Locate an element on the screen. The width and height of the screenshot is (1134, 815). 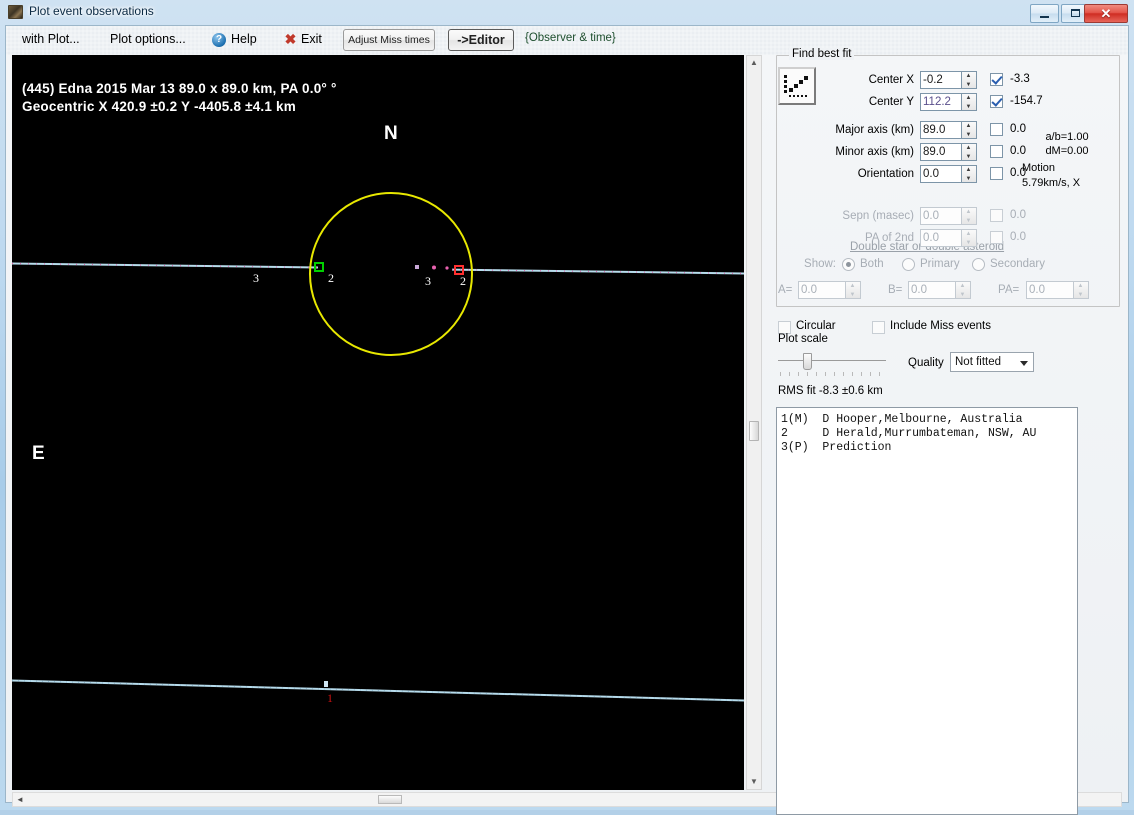
fit-spinner-1: ▲ ▼ is located at coordinates (969, 102).